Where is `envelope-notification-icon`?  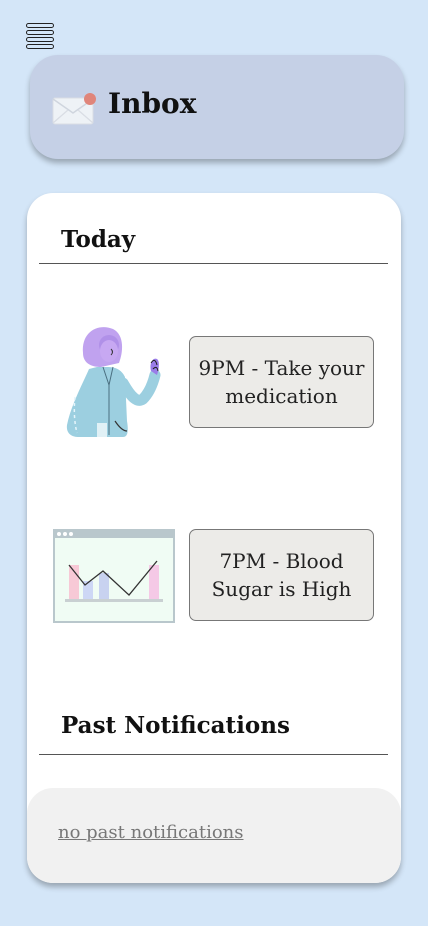
envelope-notification-icon is located at coordinates (74, 109).